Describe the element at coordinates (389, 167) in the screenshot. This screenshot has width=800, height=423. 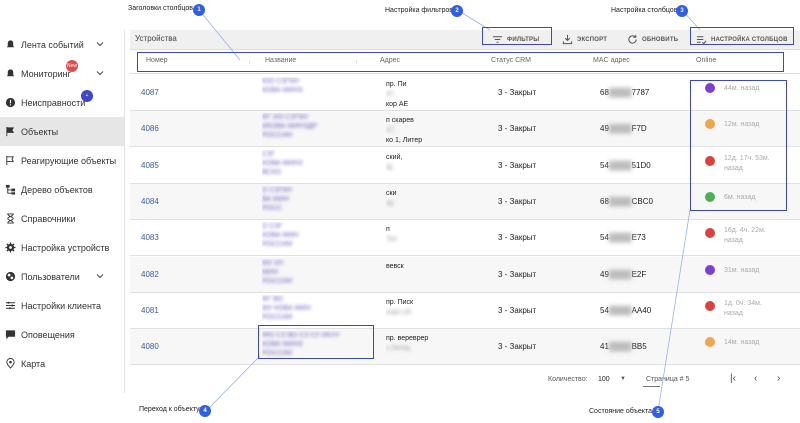
I see `address-line: Щ` at that location.